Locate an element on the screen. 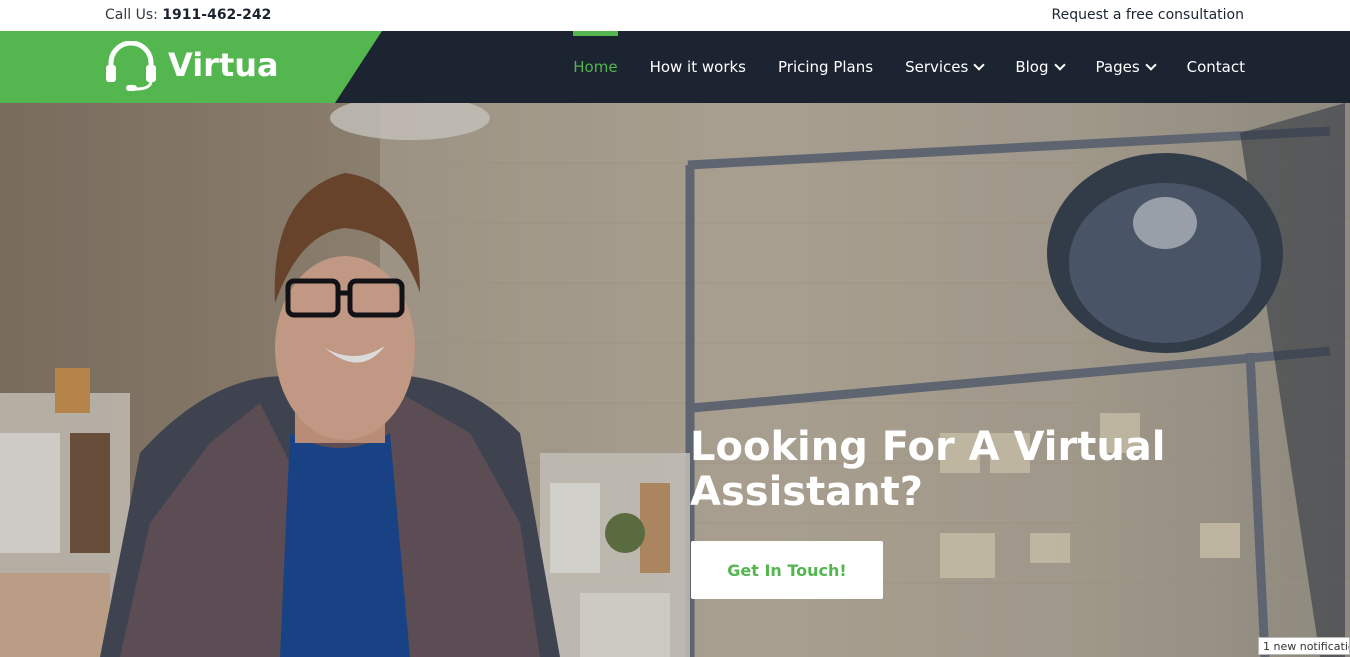  nav-item-label: Pricing Plans is located at coordinates (826, 67).